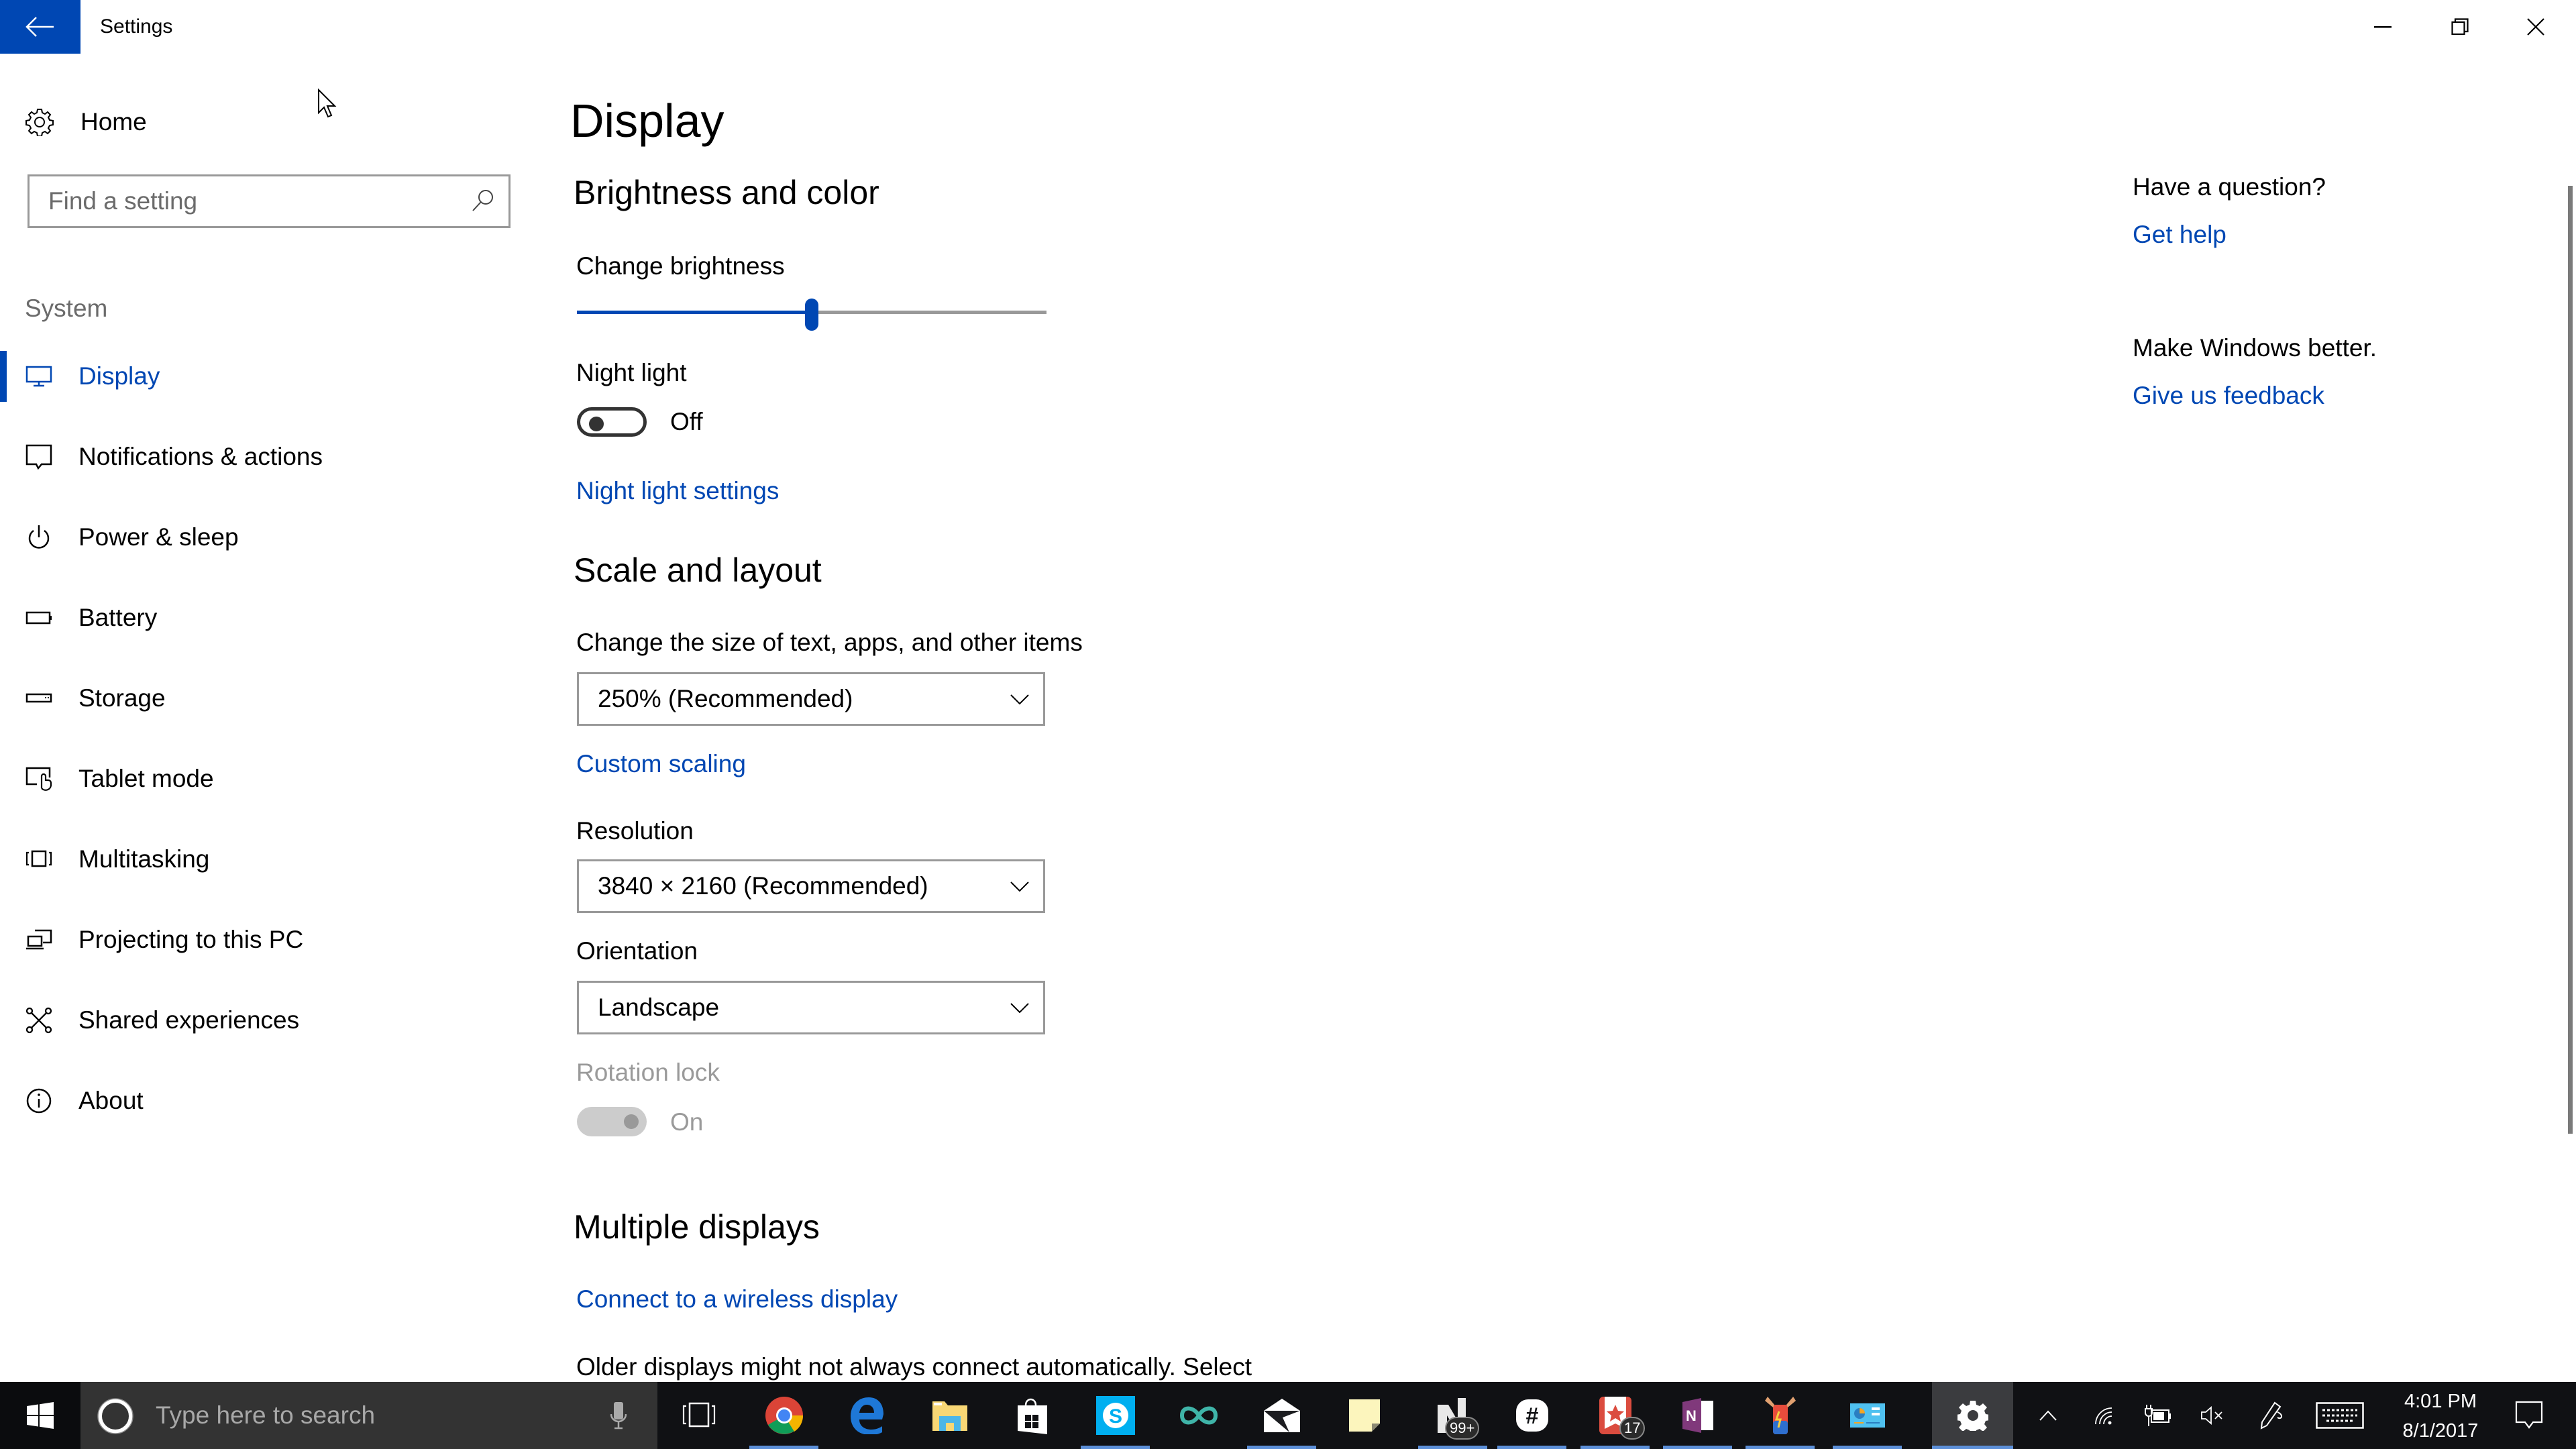 The width and height of the screenshot is (2576, 1449). I want to click on sidebar-item-battery: Battery, so click(268, 617).